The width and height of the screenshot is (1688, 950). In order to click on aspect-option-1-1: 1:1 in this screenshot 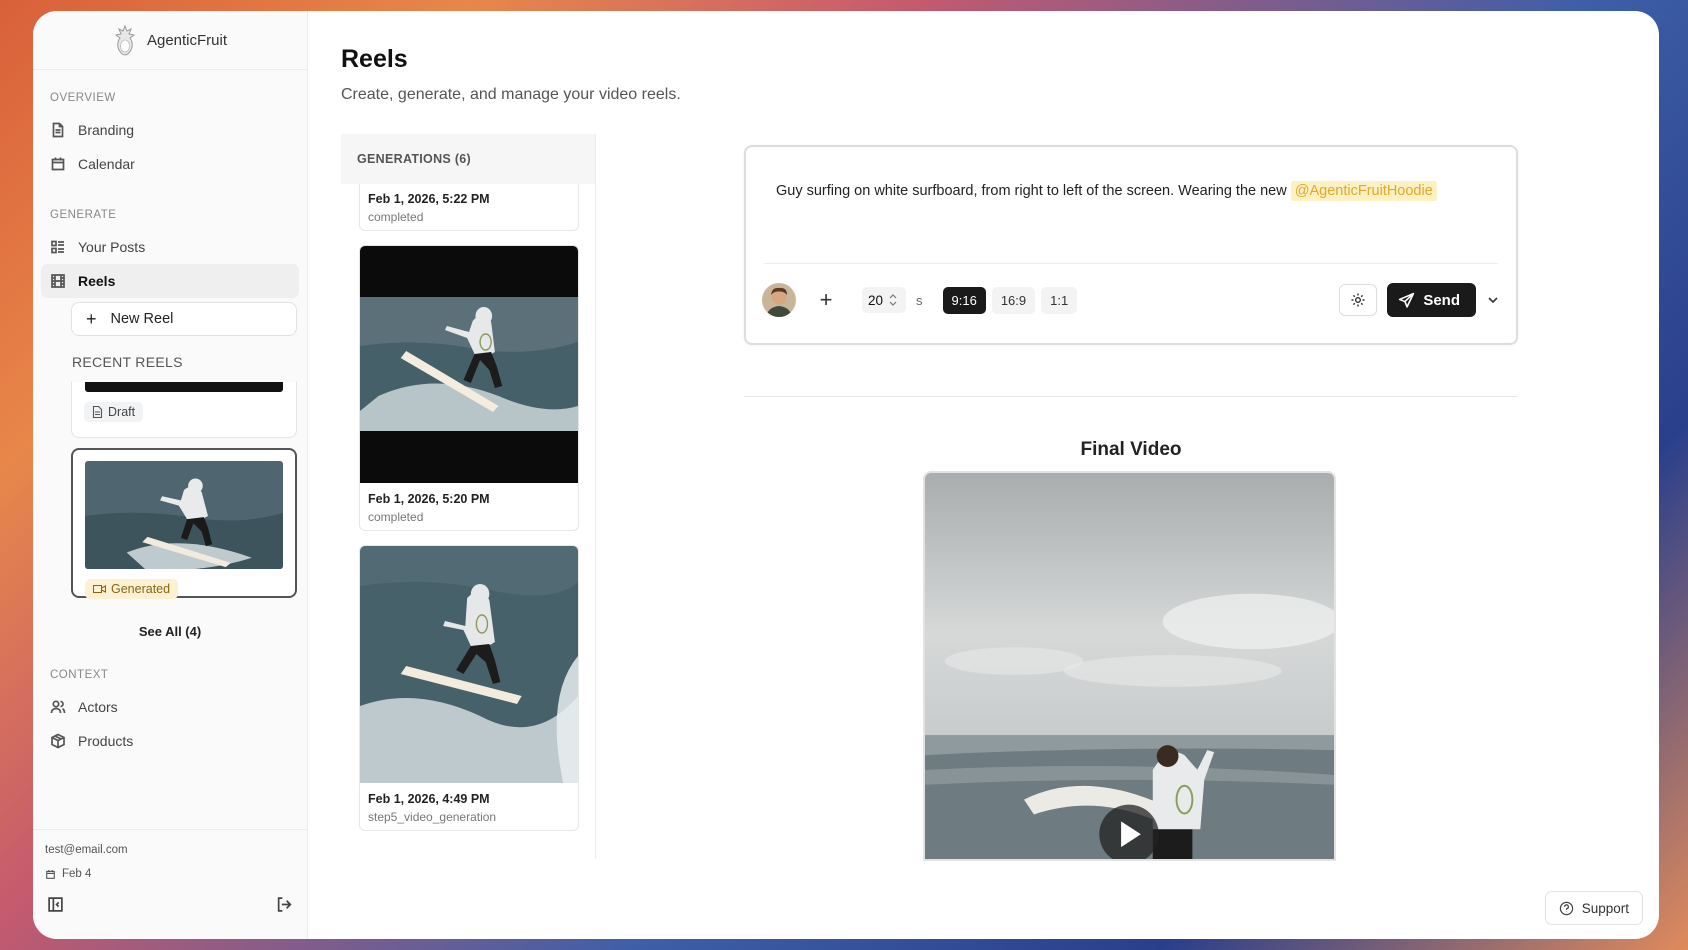, I will do `click(1059, 300)`.